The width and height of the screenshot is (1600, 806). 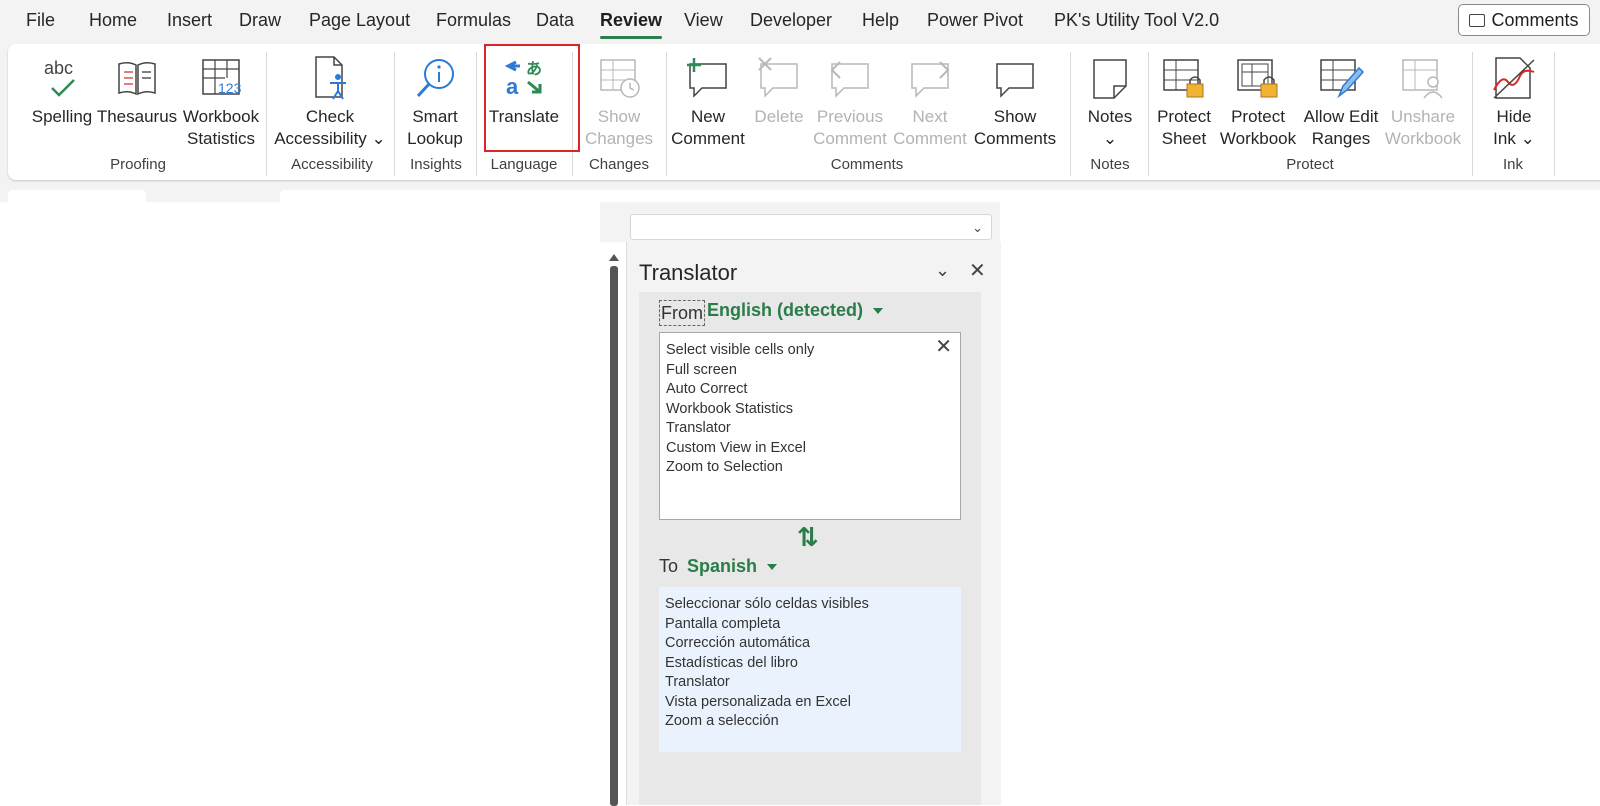 What do you see at coordinates (534, 68) in the screenshot?
I see `svg-text: あ` at bounding box center [534, 68].